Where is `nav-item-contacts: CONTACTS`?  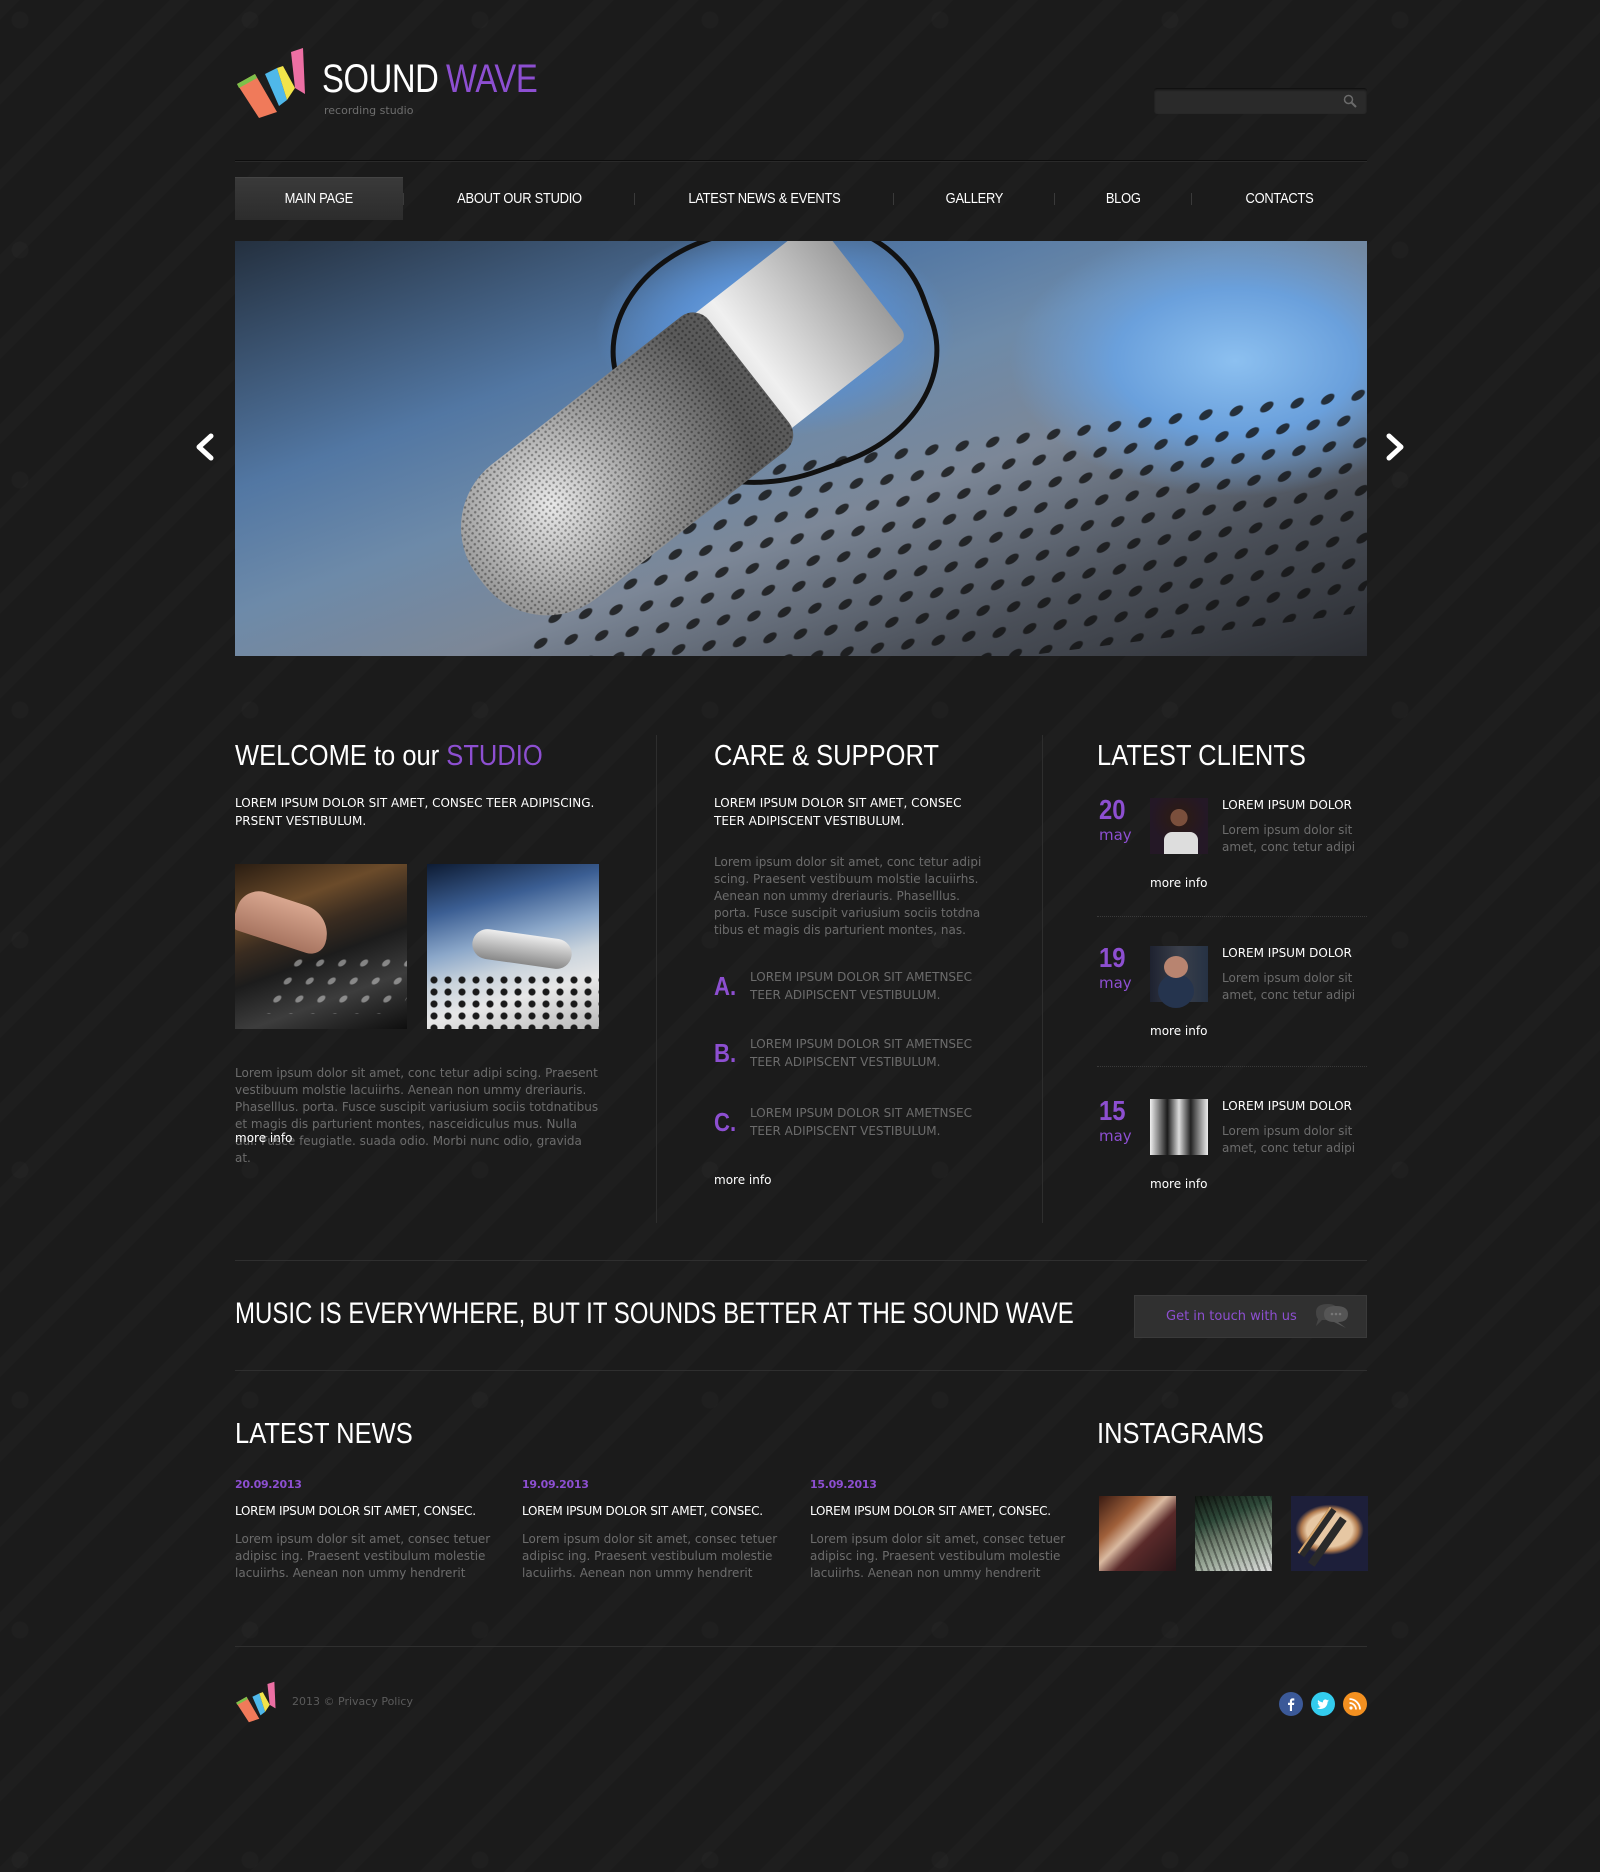
nav-item-contacts: CONTACTS is located at coordinates (1279, 198).